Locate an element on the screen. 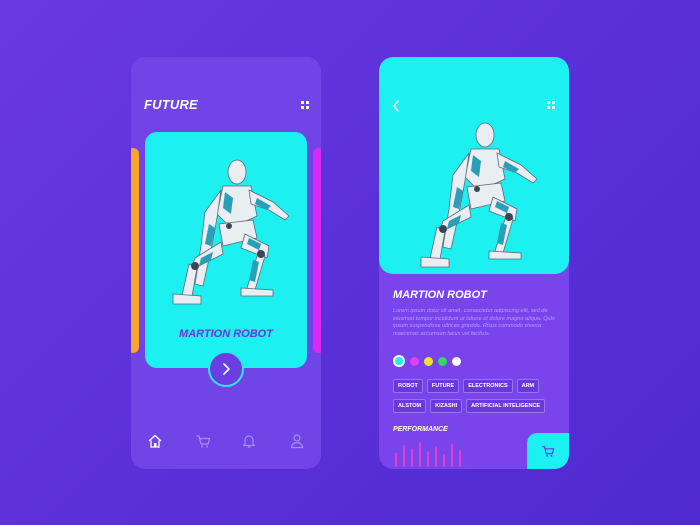 Image resolution: width=700 pixels, height=525 pixels. robot-card: MARTION ROBOT is located at coordinates (226, 250).